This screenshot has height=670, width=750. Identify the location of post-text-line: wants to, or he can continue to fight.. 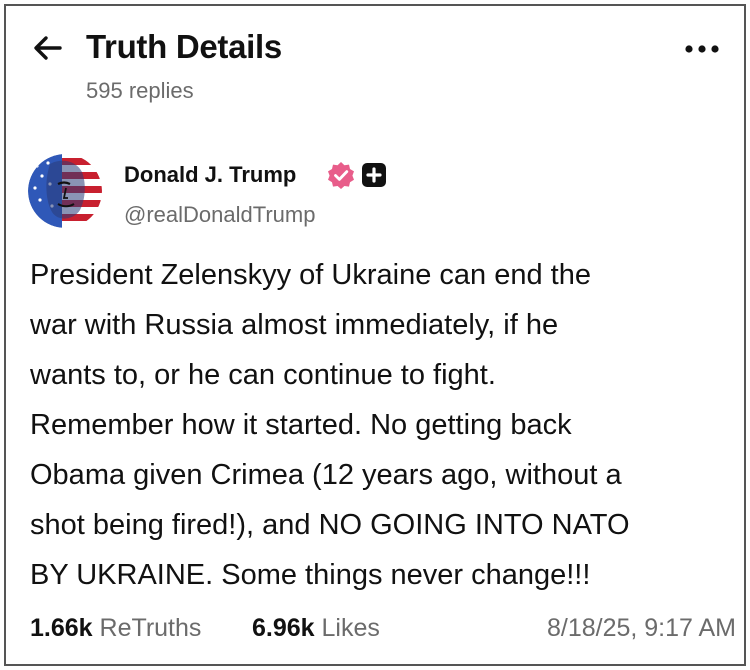
(263, 375).